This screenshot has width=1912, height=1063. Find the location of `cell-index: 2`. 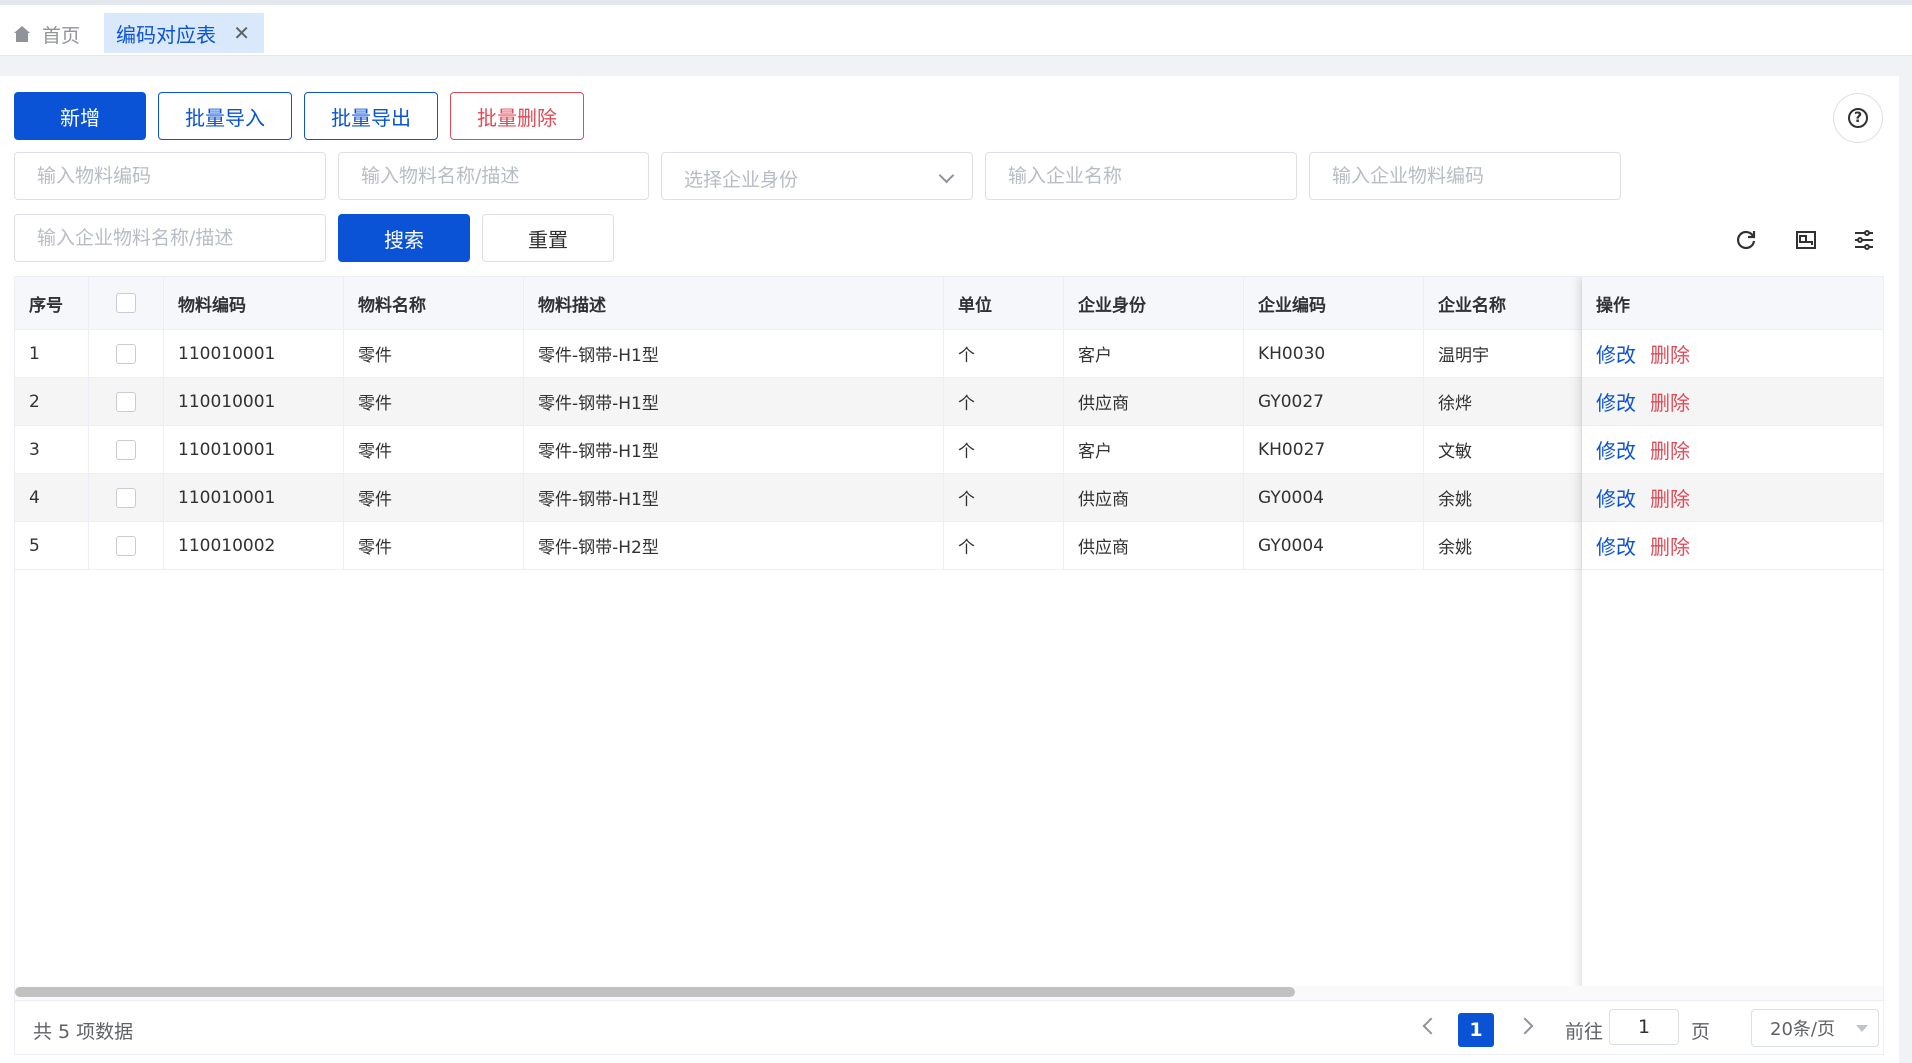

cell-index: 2 is located at coordinates (52, 401).